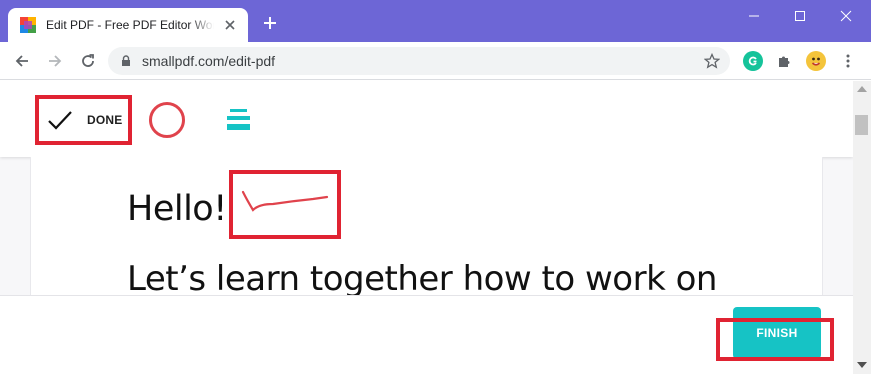 The width and height of the screenshot is (871, 374). I want to click on scrollbar-thumb, so click(861, 125).